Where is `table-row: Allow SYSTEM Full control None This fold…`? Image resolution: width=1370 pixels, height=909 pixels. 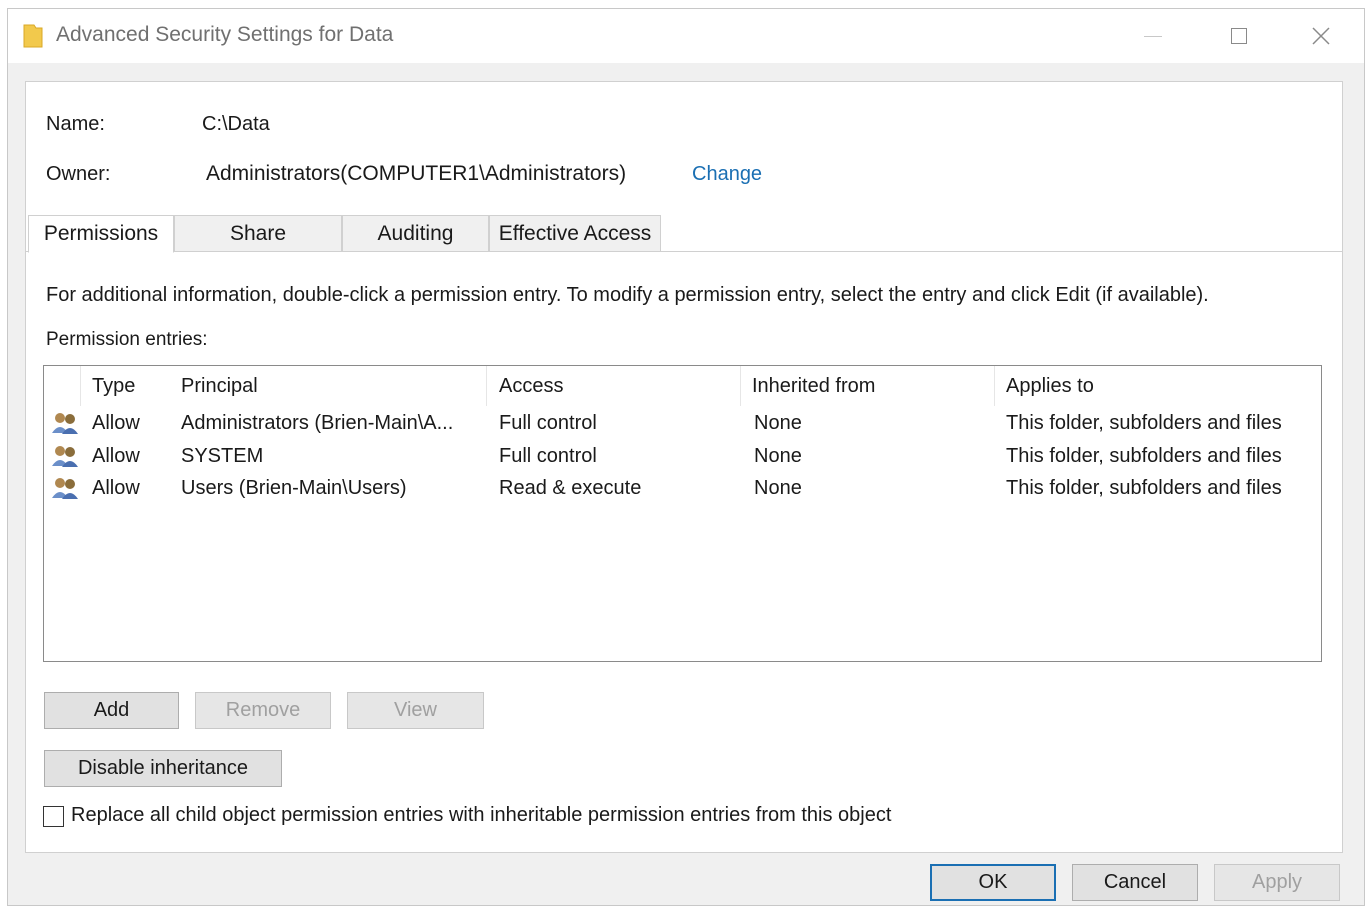
table-row: Allow SYSTEM Full control None This fold… is located at coordinates (682, 457).